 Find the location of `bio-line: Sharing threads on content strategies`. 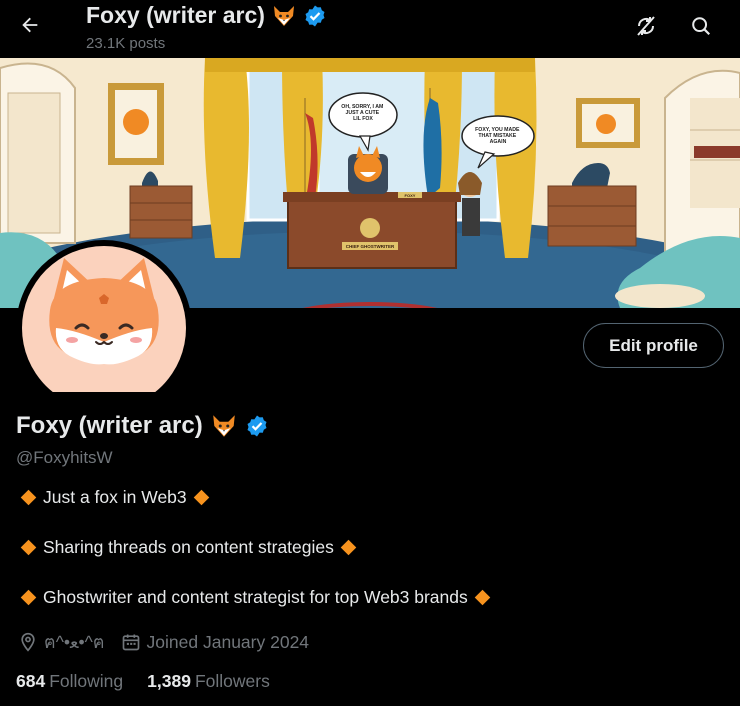

bio-line: Sharing threads on content strategies is located at coordinates (188, 547).